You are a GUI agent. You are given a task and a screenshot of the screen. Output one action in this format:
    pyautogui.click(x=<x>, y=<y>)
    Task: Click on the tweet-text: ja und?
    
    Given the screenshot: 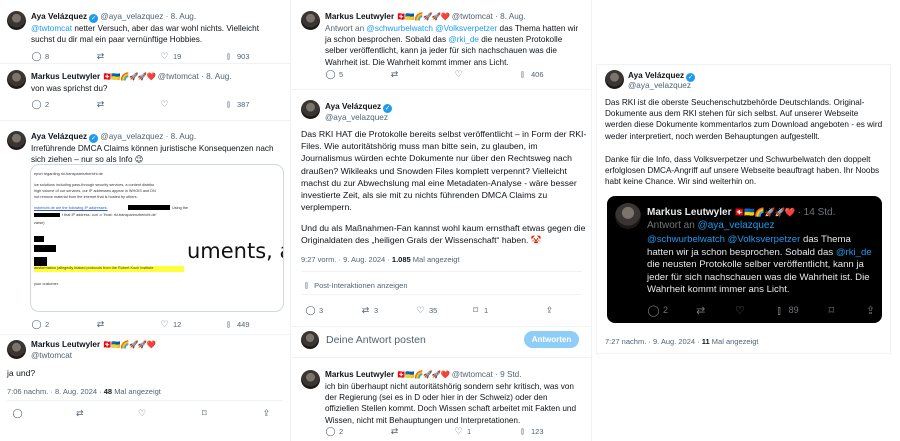 What is the action you would take?
    pyautogui.click(x=21, y=373)
    